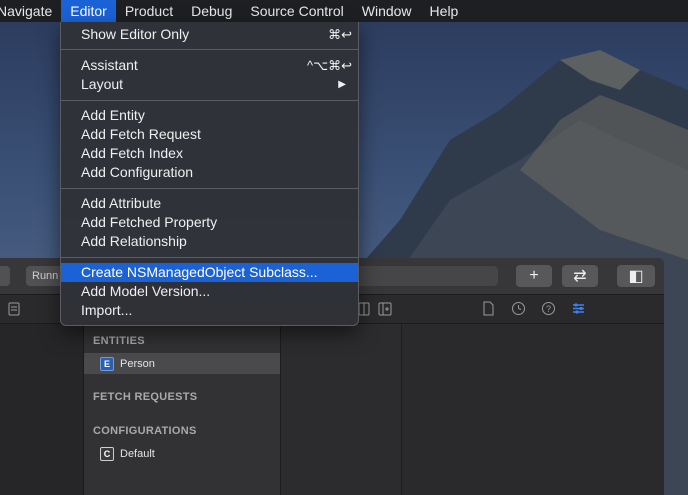  I want to click on library-button: +, so click(534, 276).